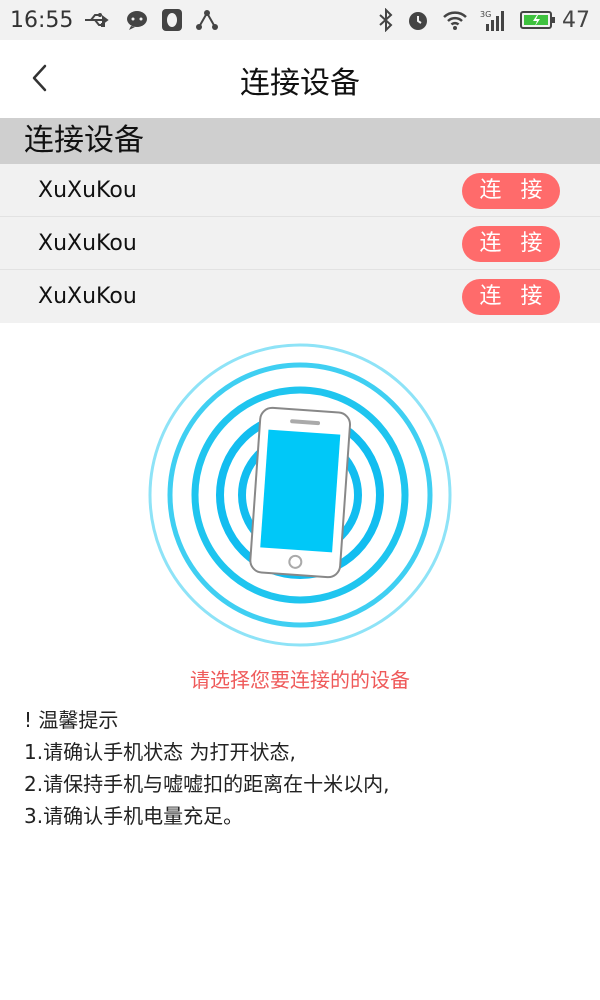 The width and height of the screenshot is (600, 1000). What do you see at coordinates (300, 492) in the screenshot?
I see `phone-icon` at bounding box center [300, 492].